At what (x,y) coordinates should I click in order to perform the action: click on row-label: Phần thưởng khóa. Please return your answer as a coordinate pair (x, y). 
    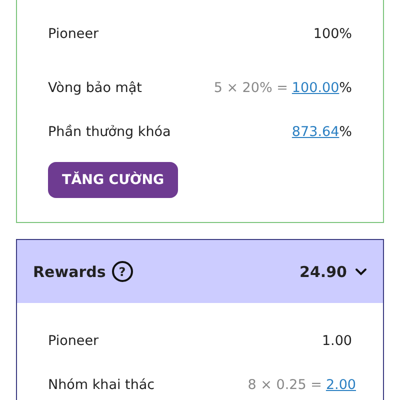
    Looking at the image, I should click on (109, 132).